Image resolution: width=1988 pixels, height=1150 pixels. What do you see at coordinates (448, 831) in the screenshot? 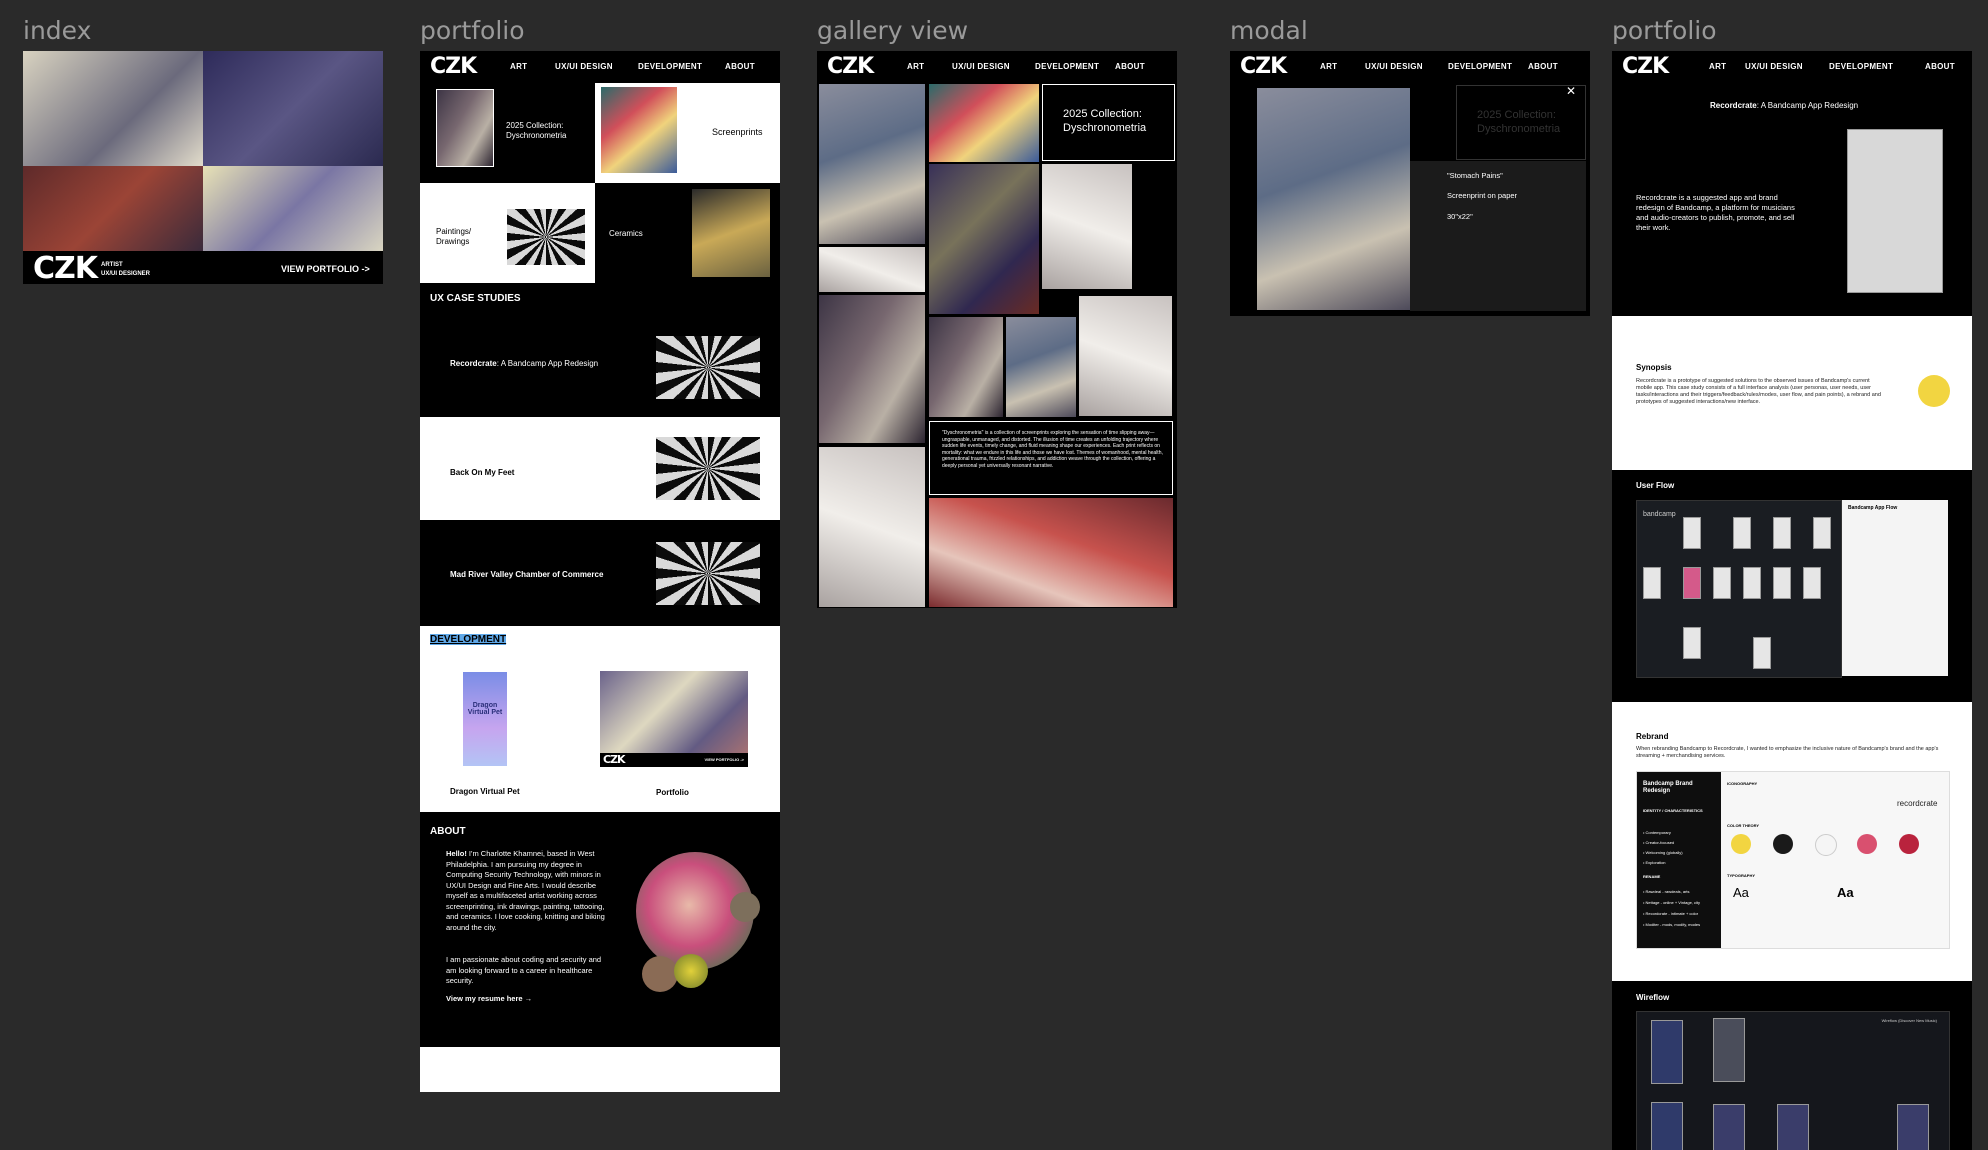
I see `about-heading: ABOUT` at bounding box center [448, 831].